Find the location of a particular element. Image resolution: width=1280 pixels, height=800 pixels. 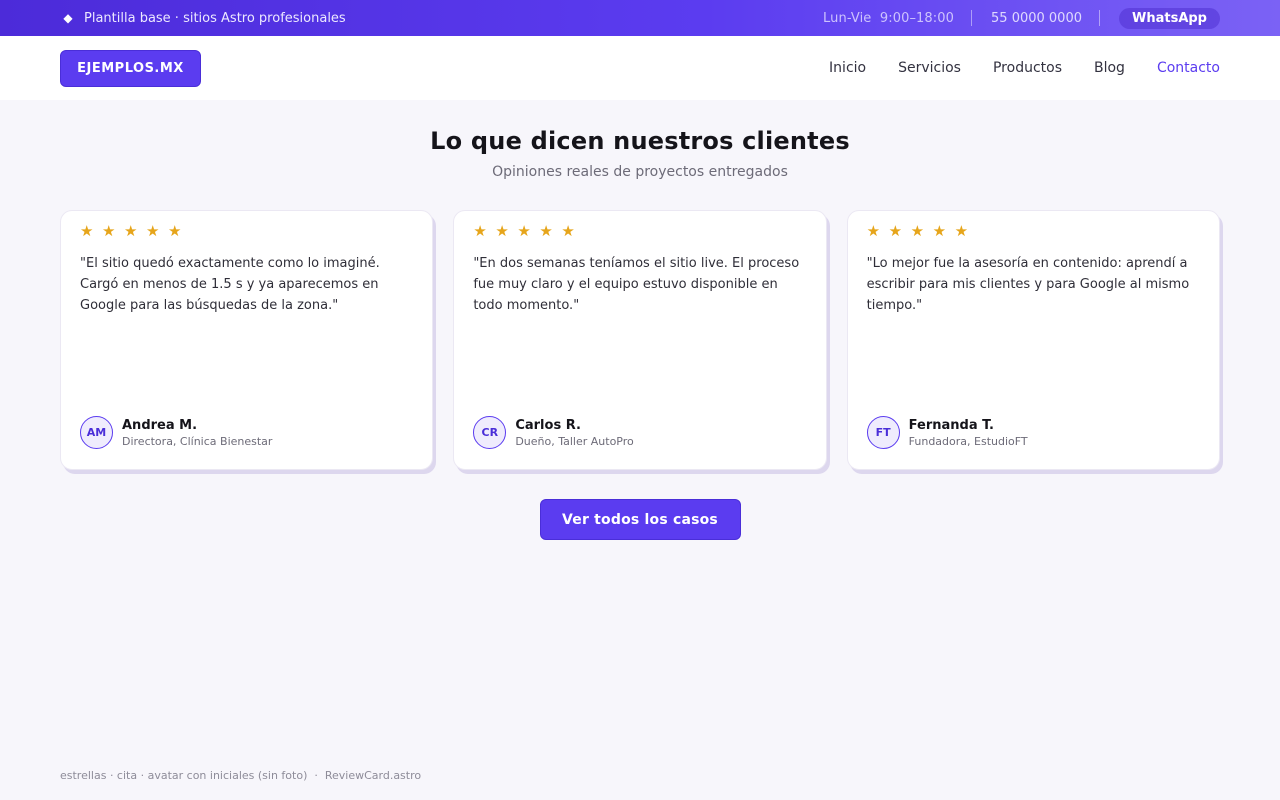

review-author: FT Fernanda T. Fundadora, EstudioFT is located at coordinates (947, 432).